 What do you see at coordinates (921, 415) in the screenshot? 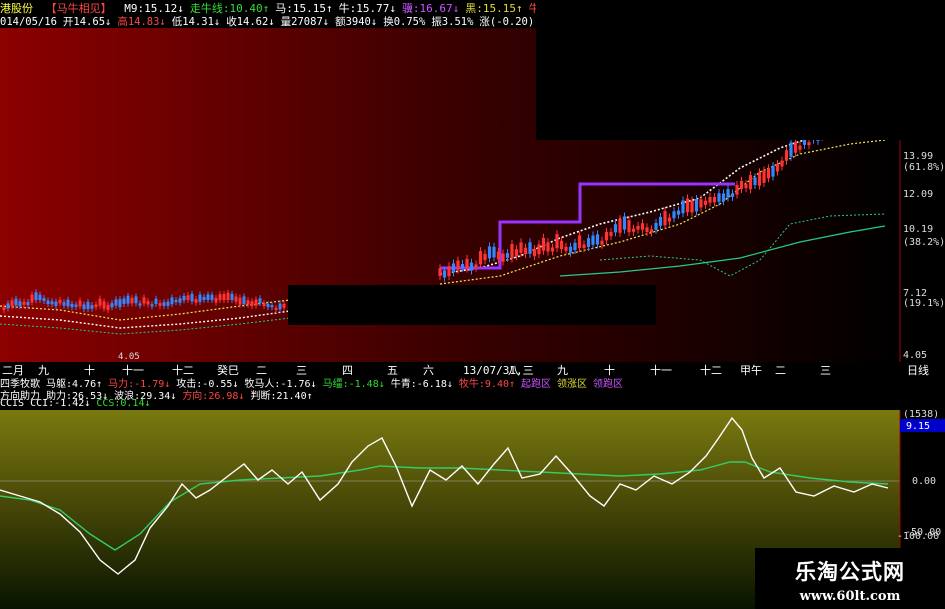
I see `osc-axis-label: (1538)` at bounding box center [921, 415].